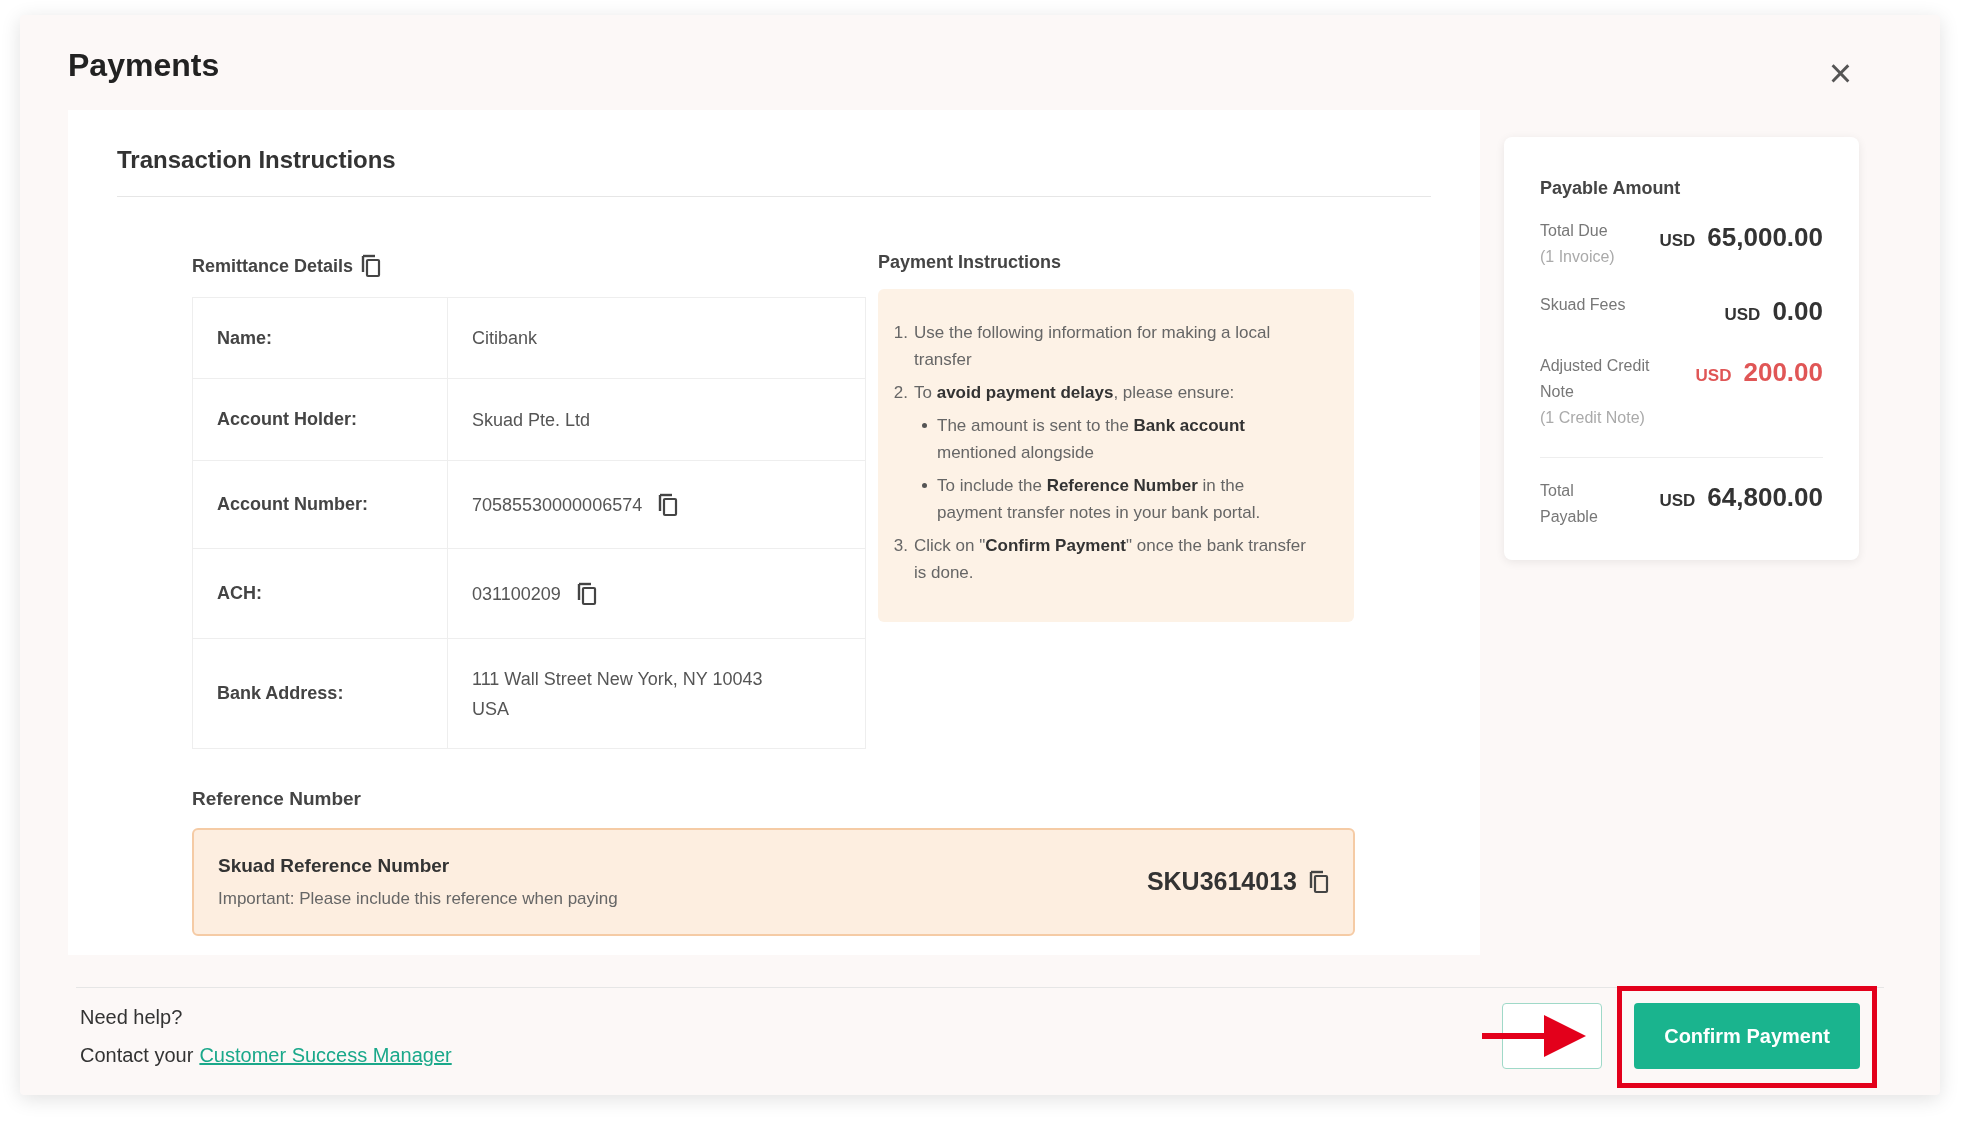  Describe the element at coordinates (1569, 504) in the screenshot. I see `amount-label: Total Payable` at that location.